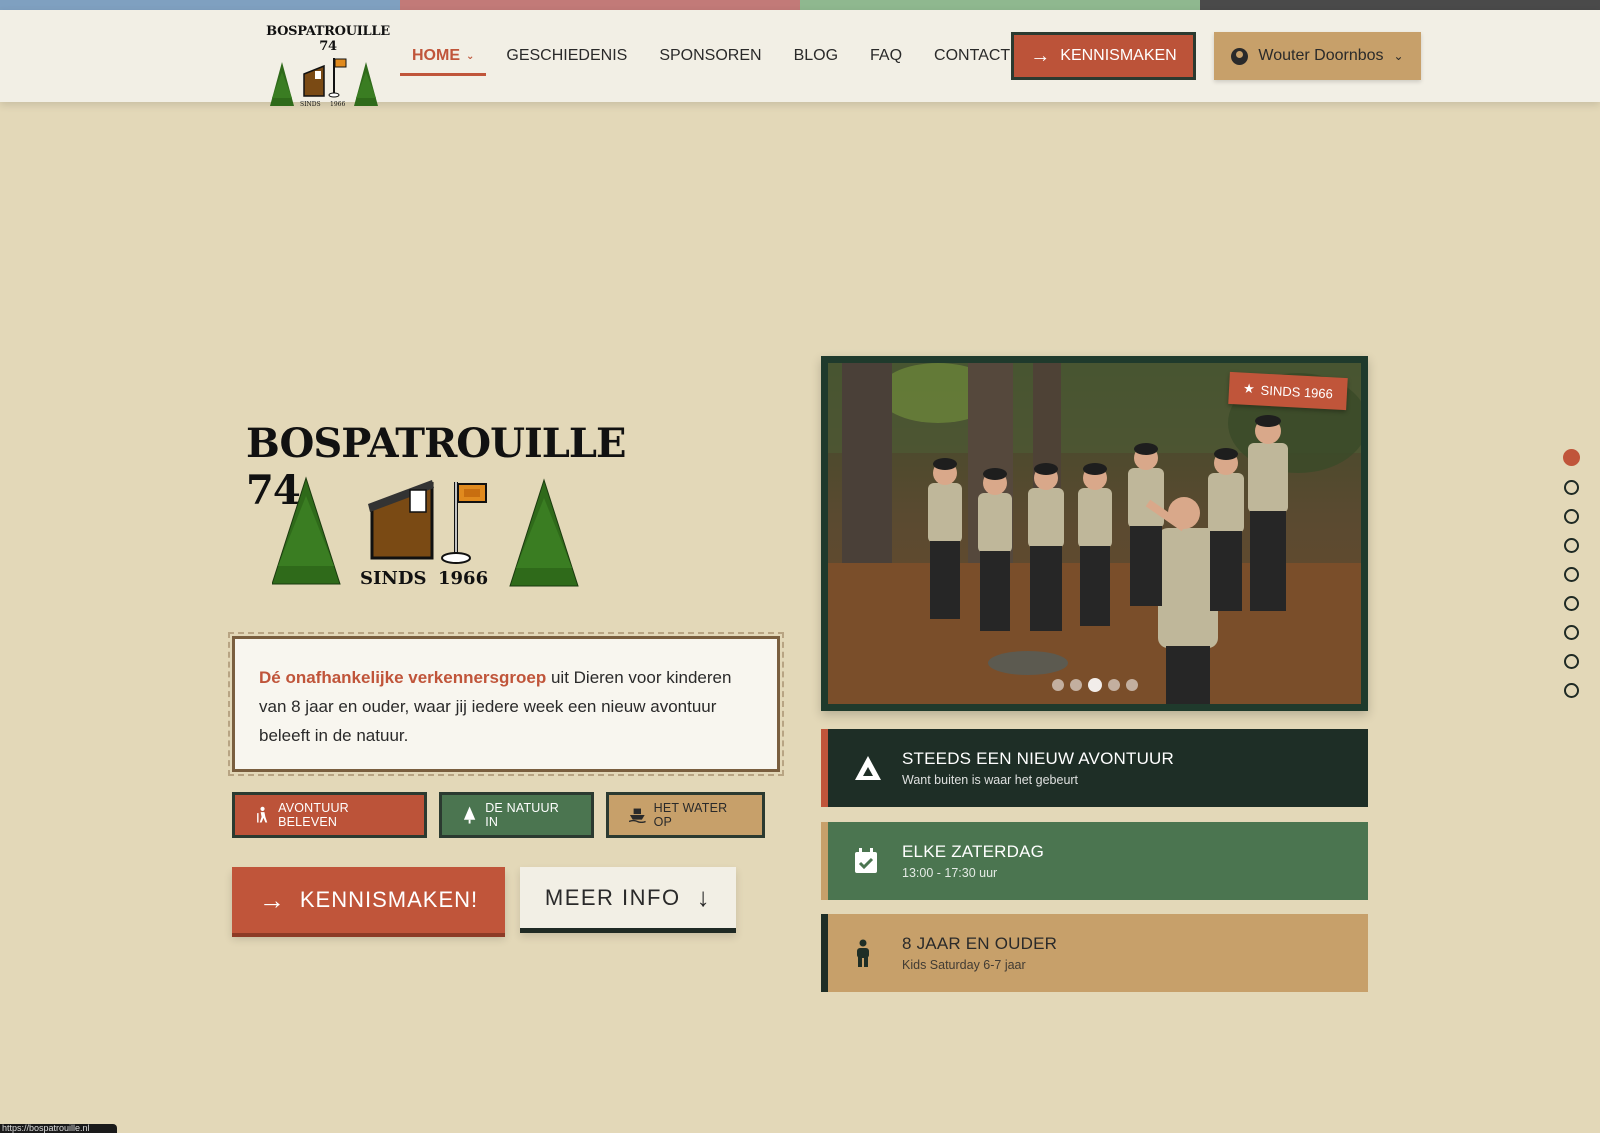 The image size is (1600, 1133). I want to click on info-card-subtitle: Want buiten is waar het gebeurt, so click(990, 780).